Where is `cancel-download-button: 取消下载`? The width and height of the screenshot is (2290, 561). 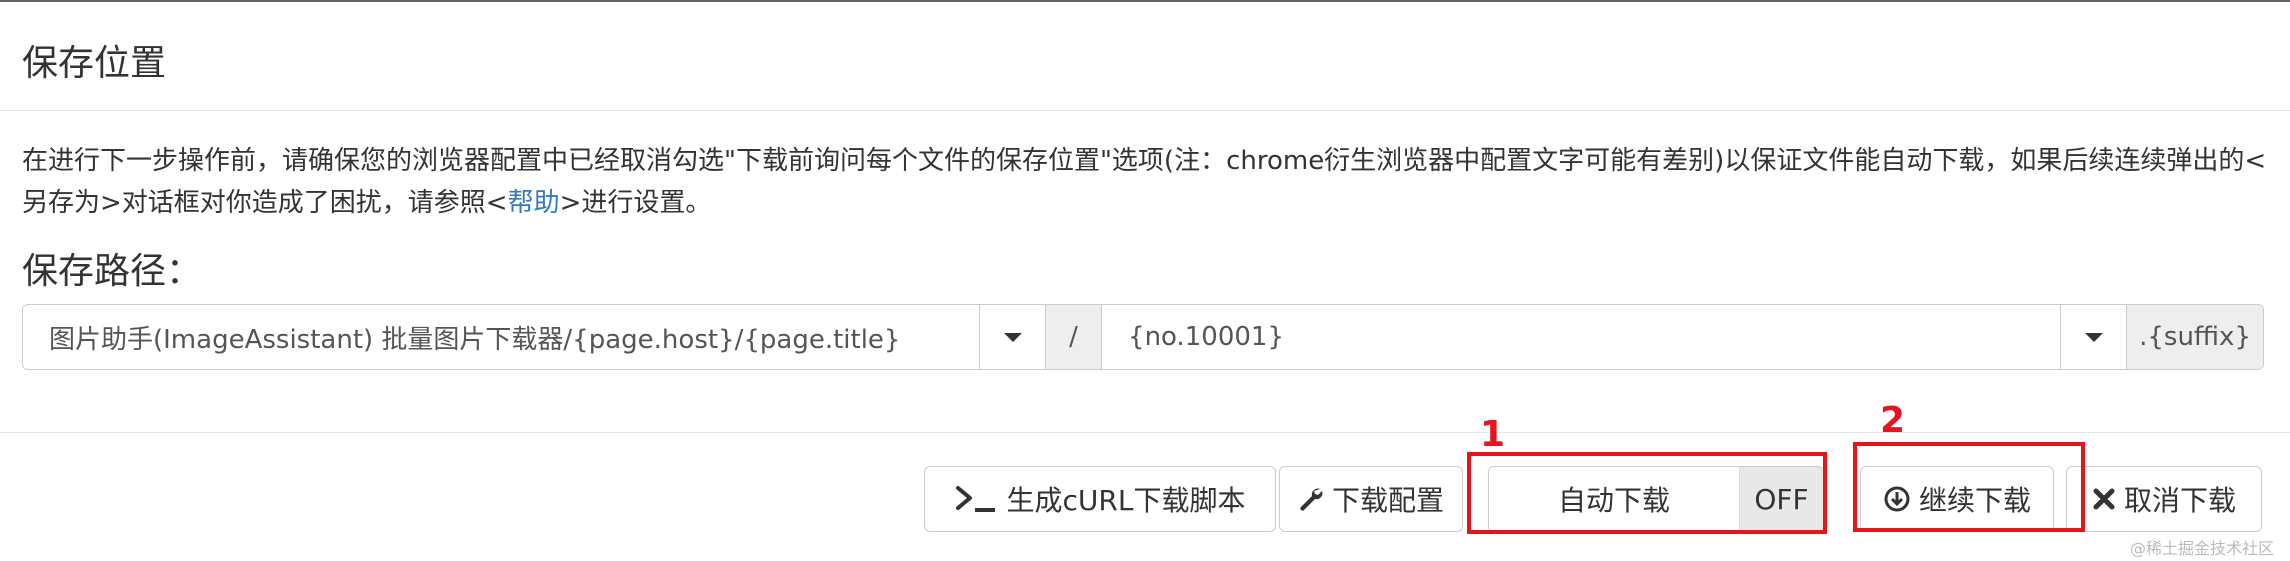 cancel-download-button: 取消下载 is located at coordinates (2164, 499).